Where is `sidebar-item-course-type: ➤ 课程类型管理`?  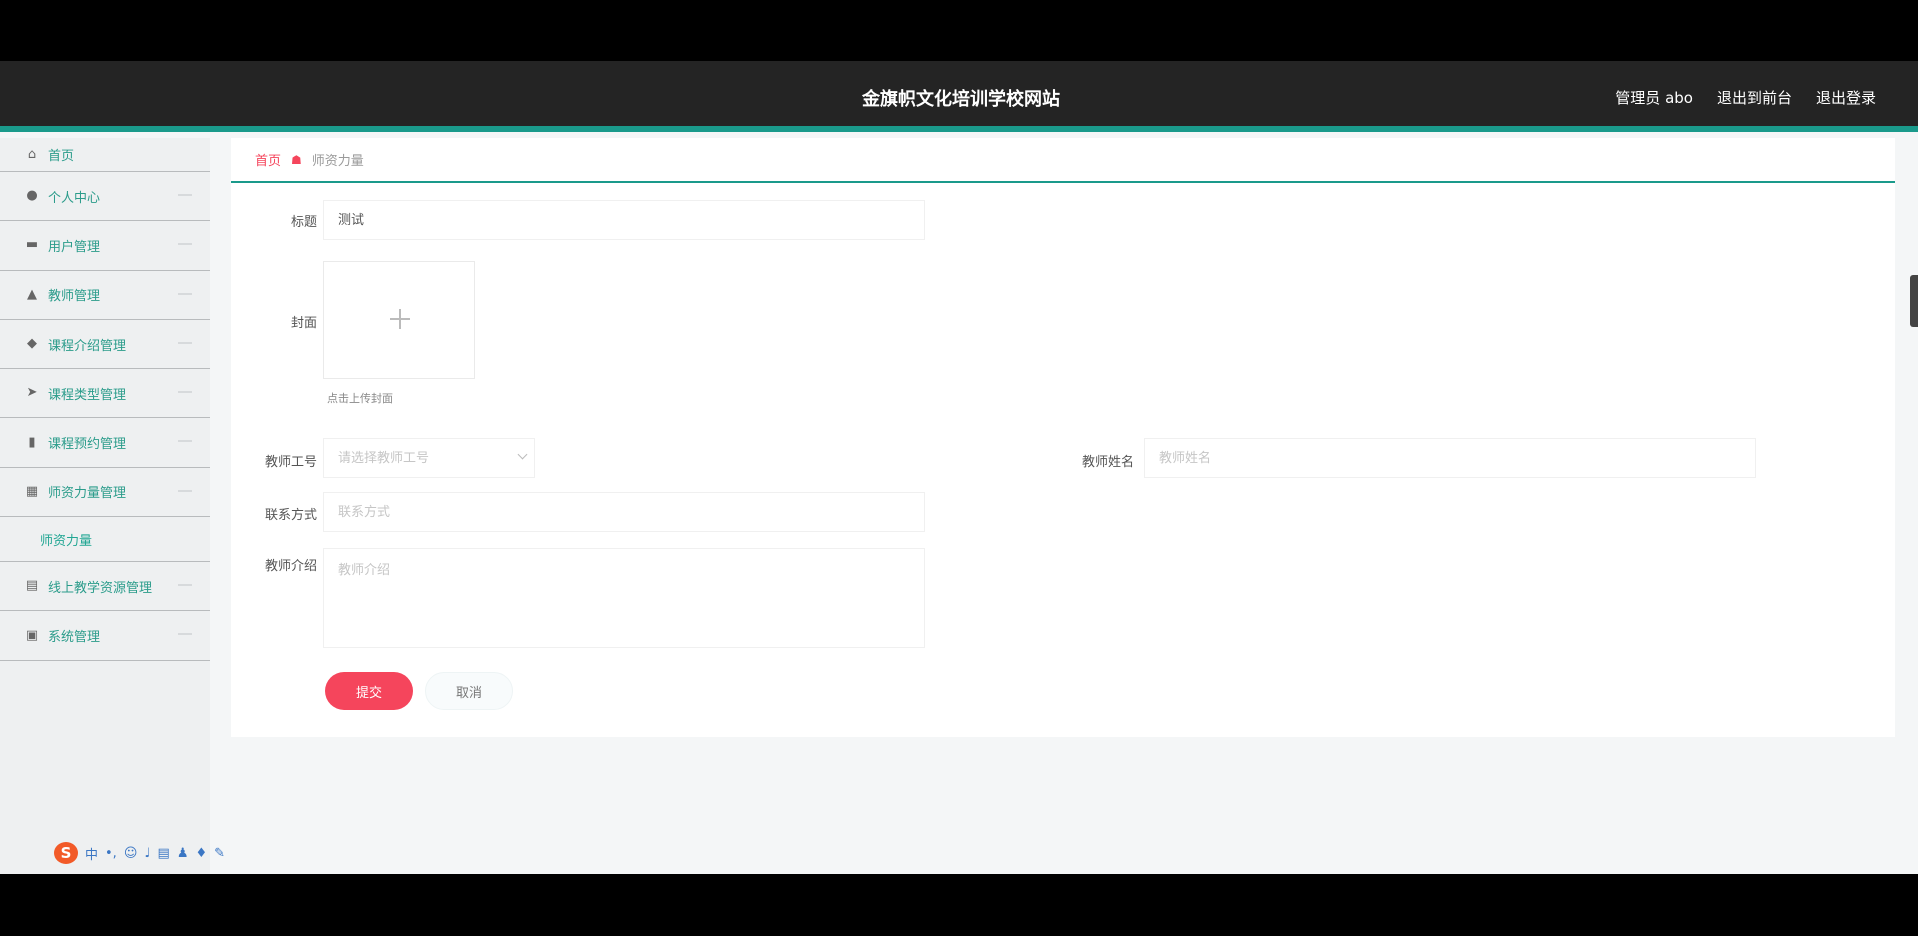 sidebar-item-course-type: ➤ 课程类型管理 is located at coordinates (105, 394).